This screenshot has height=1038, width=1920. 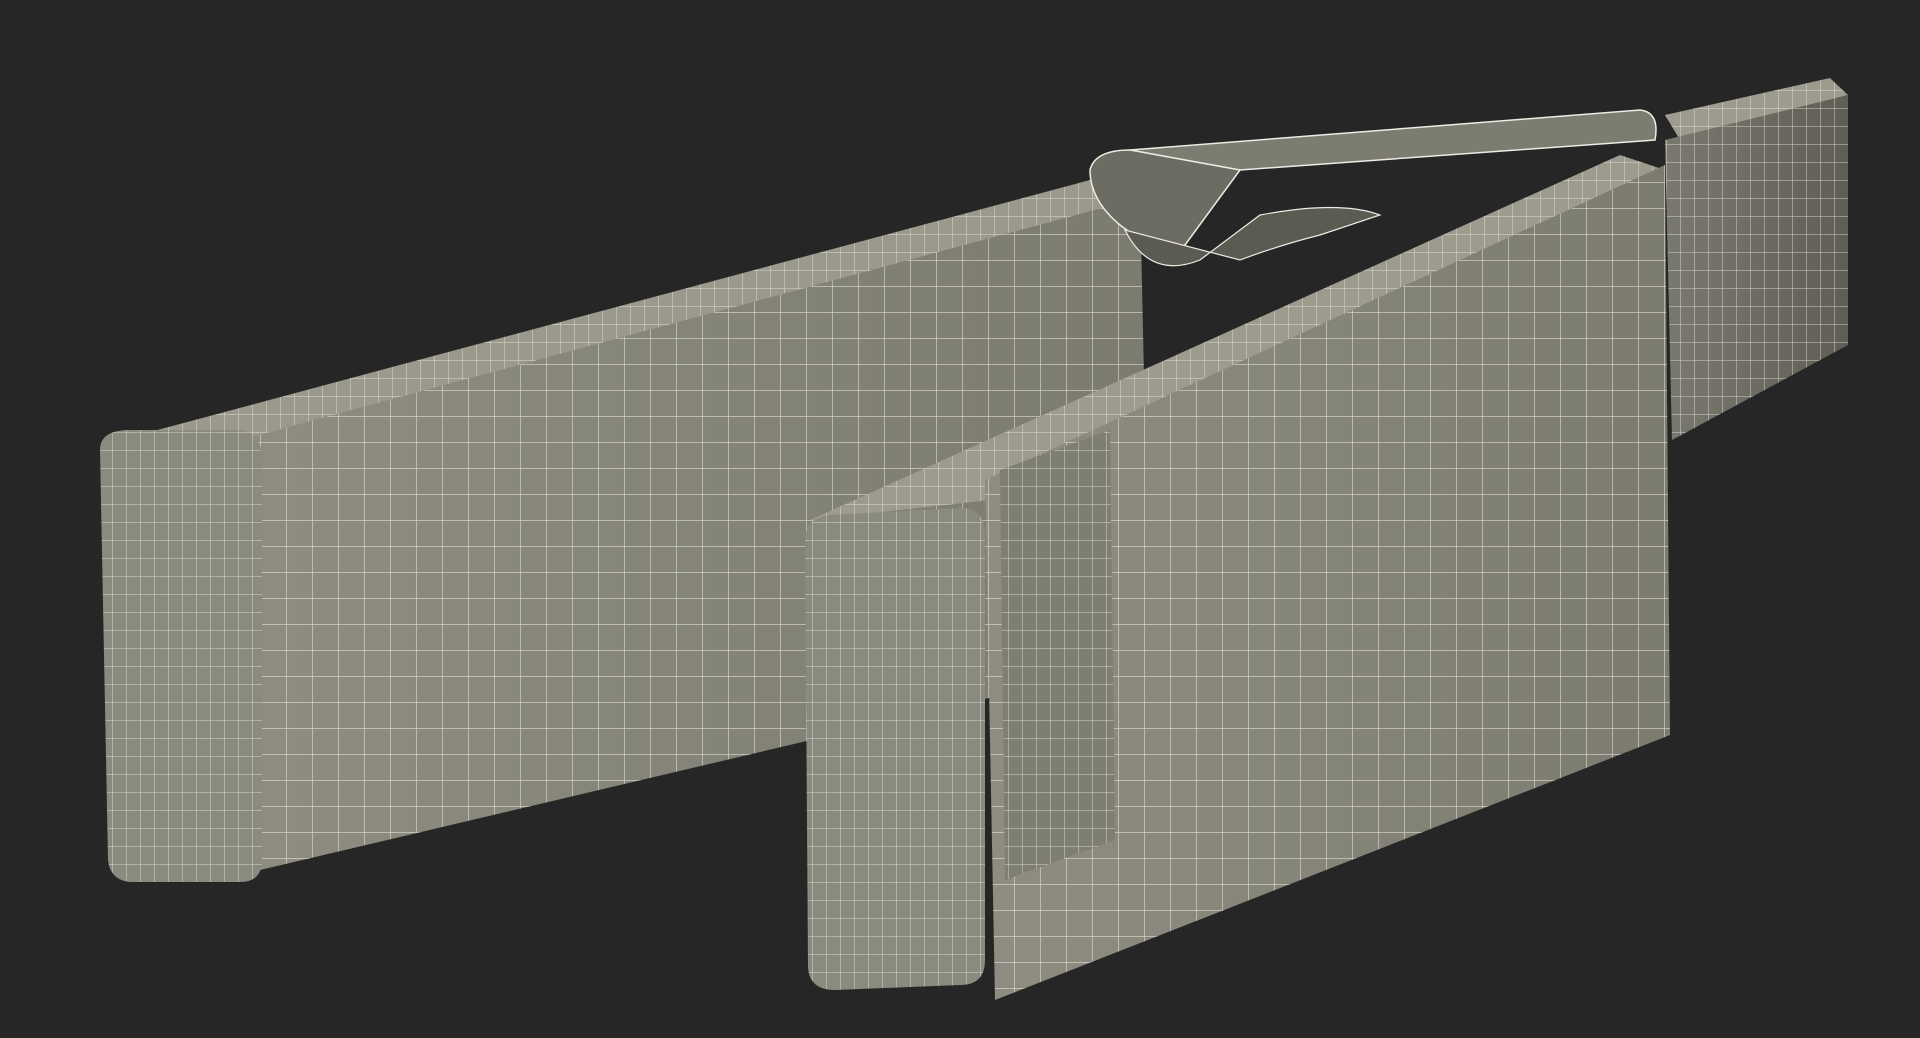 What do you see at coordinates (1393, 140) in the screenshot?
I see `spring-bar` at bounding box center [1393, 140].